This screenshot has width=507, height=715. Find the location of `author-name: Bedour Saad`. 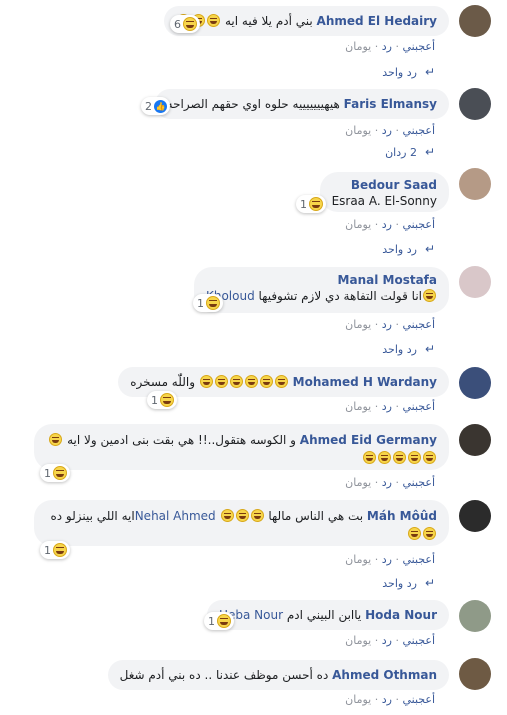

author-name: Bedour Saad is located at coordinates (384, 185).